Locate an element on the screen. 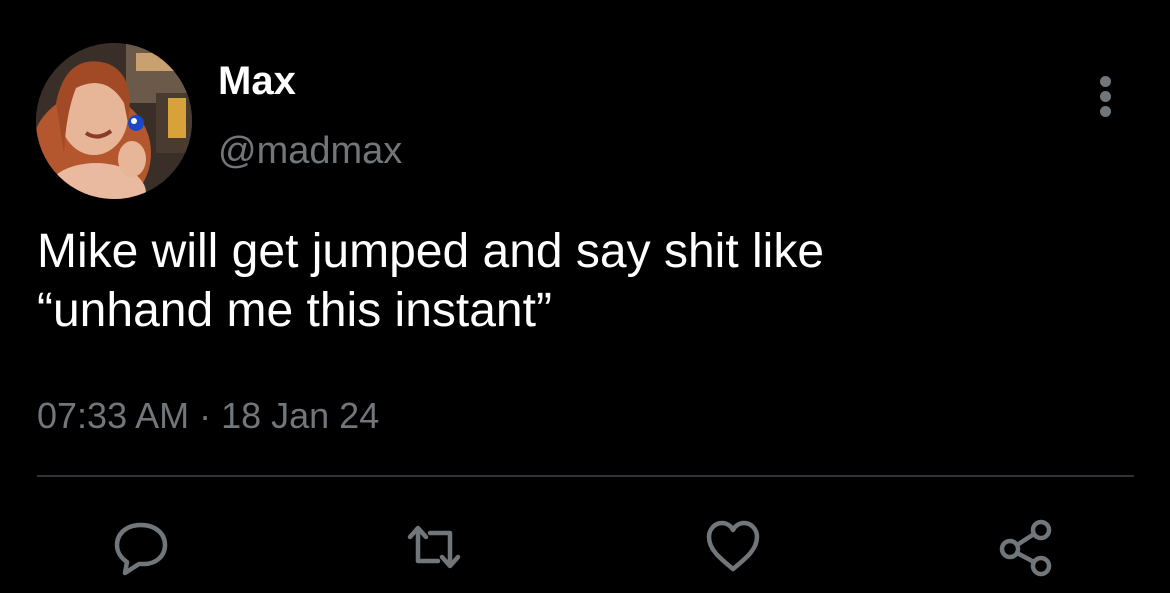  like-icon is located at coordinates (733, 546).